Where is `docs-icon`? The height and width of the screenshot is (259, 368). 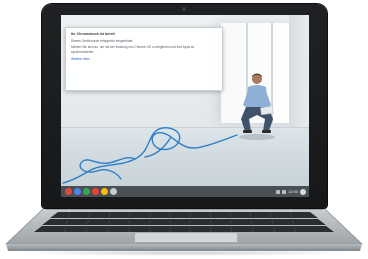
docs-icon is located at coordinates (104, 191).